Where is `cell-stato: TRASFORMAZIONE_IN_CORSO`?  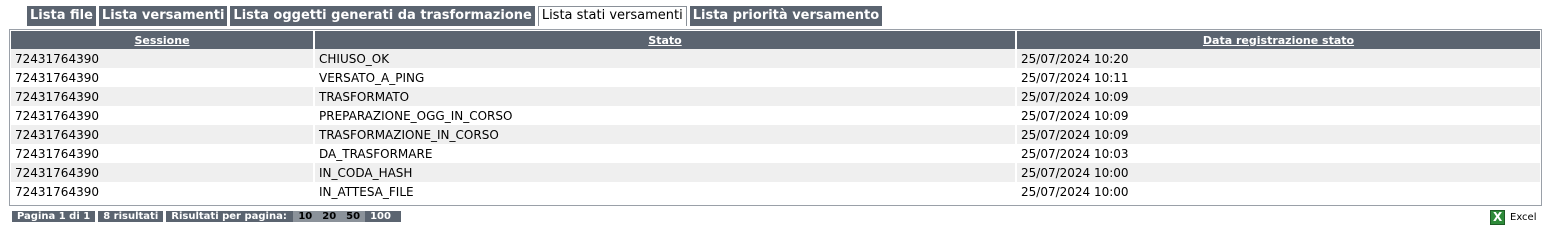 cell-stato: TRASFORMAZIONE_IN_CORSO is located at coordinates (665, 134).